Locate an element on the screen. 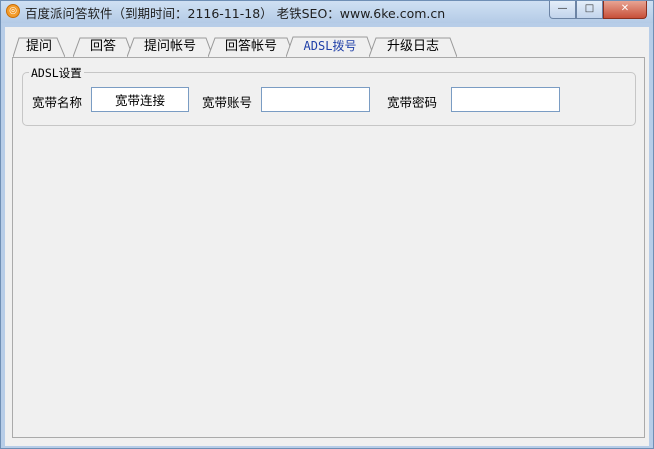 Image resolution: width=654 pixels, height=449 pixels. broadband-password-label: 宽带密码 is located at coordinates (412, 102).